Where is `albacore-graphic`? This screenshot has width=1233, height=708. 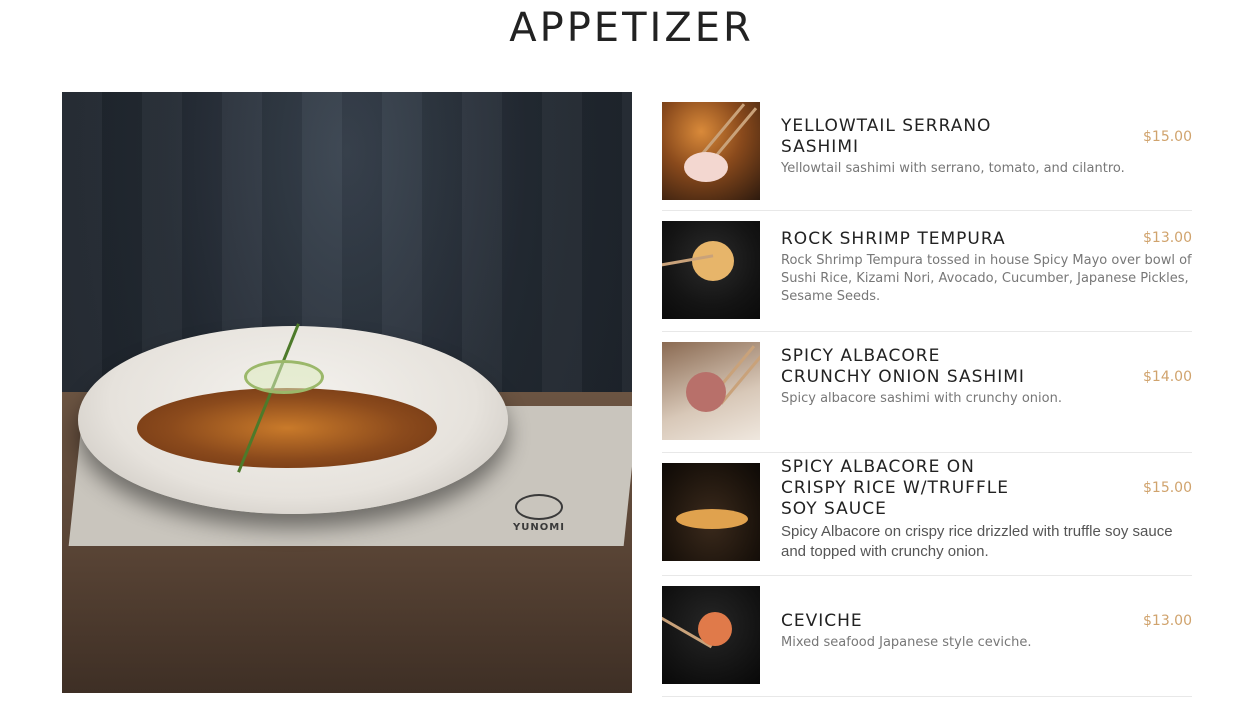
albacore-graphic is located at coordinates (706, 392).